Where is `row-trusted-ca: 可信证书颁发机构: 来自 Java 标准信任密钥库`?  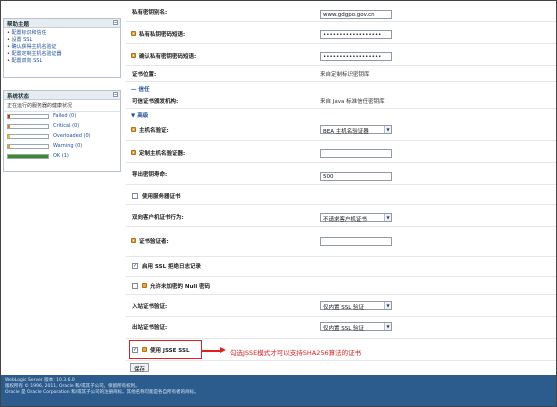 row-trusted-ca: 可信证书颁发机构: 来自 Java 标准信任密钥库 is located at coordinates (341, 101).